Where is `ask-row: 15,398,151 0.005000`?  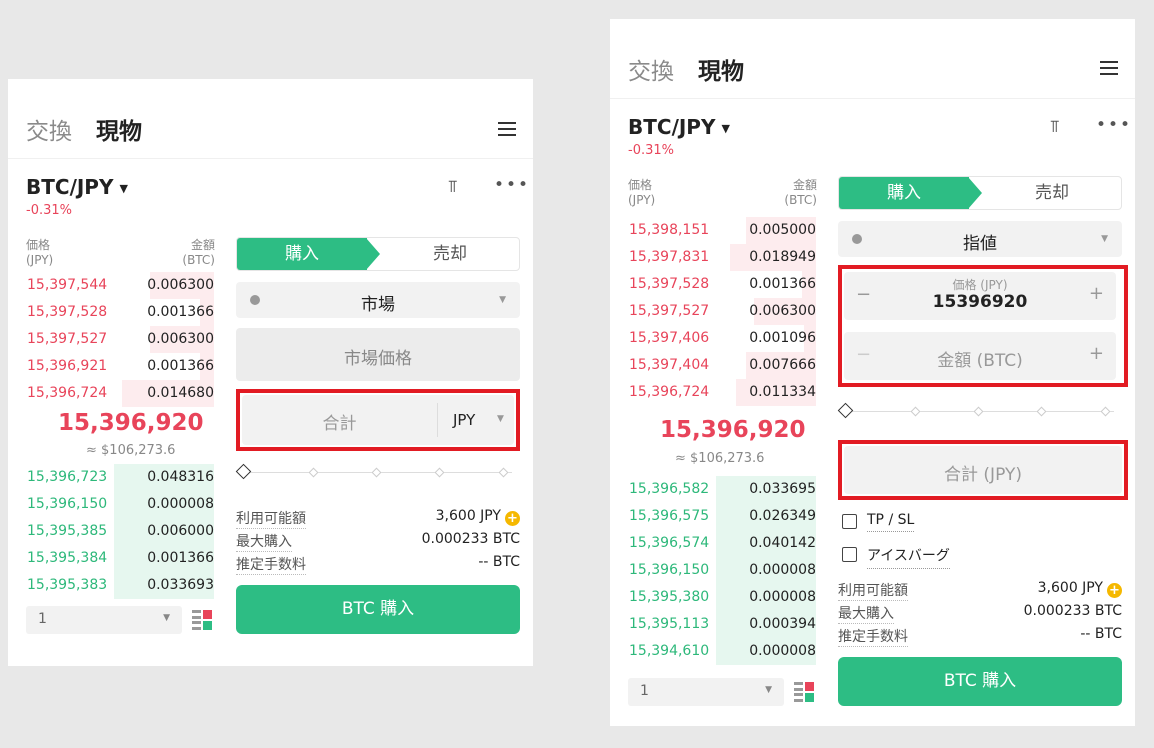
ask-row: 15,398,151 0.005000 is located at coordinates (713, 230).